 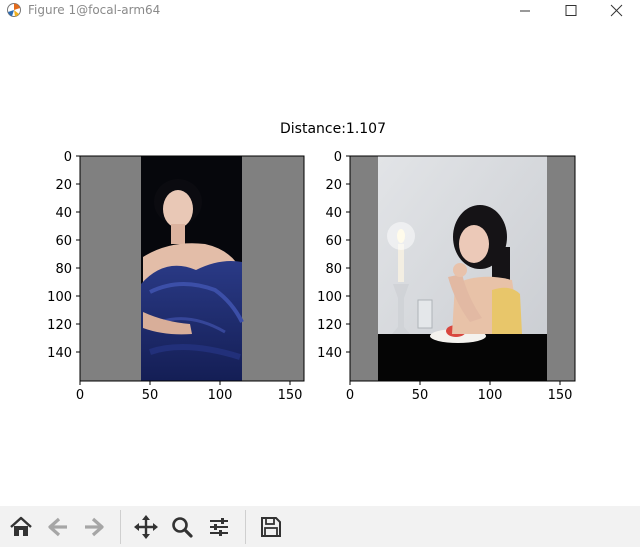 I want to click on title-bar: Figure 1@focal-arm64, so click(x=320, y=11).